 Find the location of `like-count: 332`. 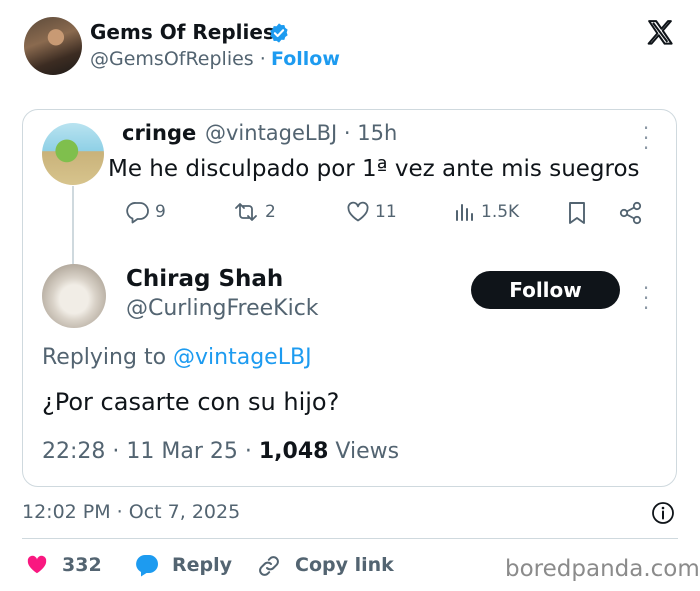

like-count: 332 is located at coordinates (82, 565).